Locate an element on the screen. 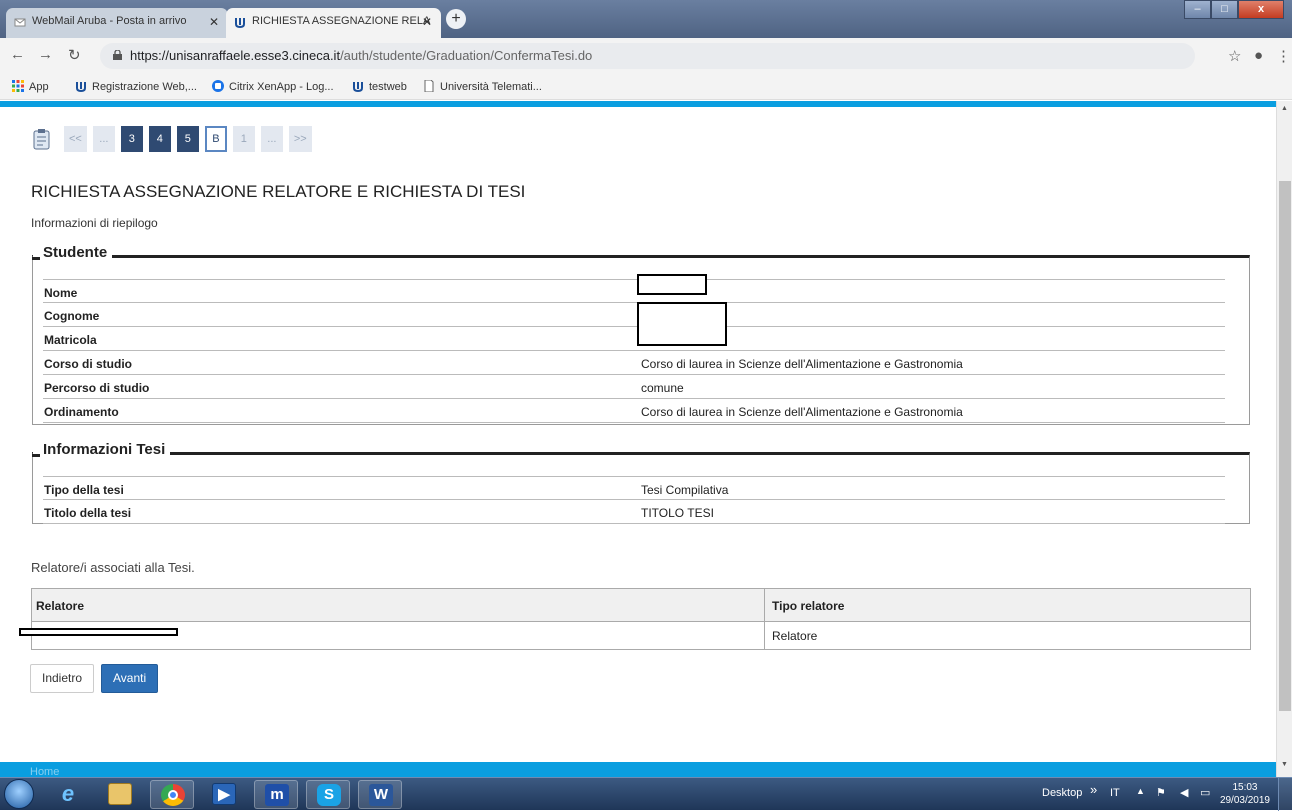  minimize-button: – is located at coordinates (1197, 9).